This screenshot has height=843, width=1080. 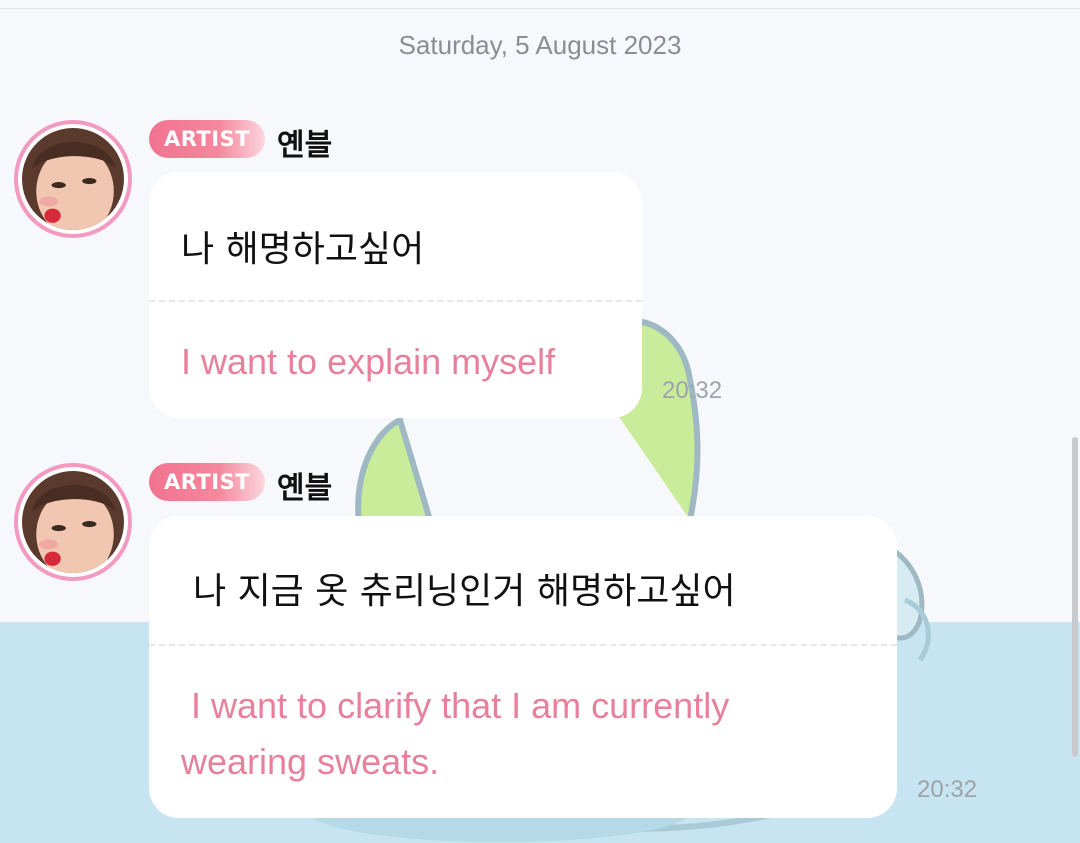 I want to click on message-bubble: 나 해명하고싶어 I want to explain myself, so click(x=395, y=295).